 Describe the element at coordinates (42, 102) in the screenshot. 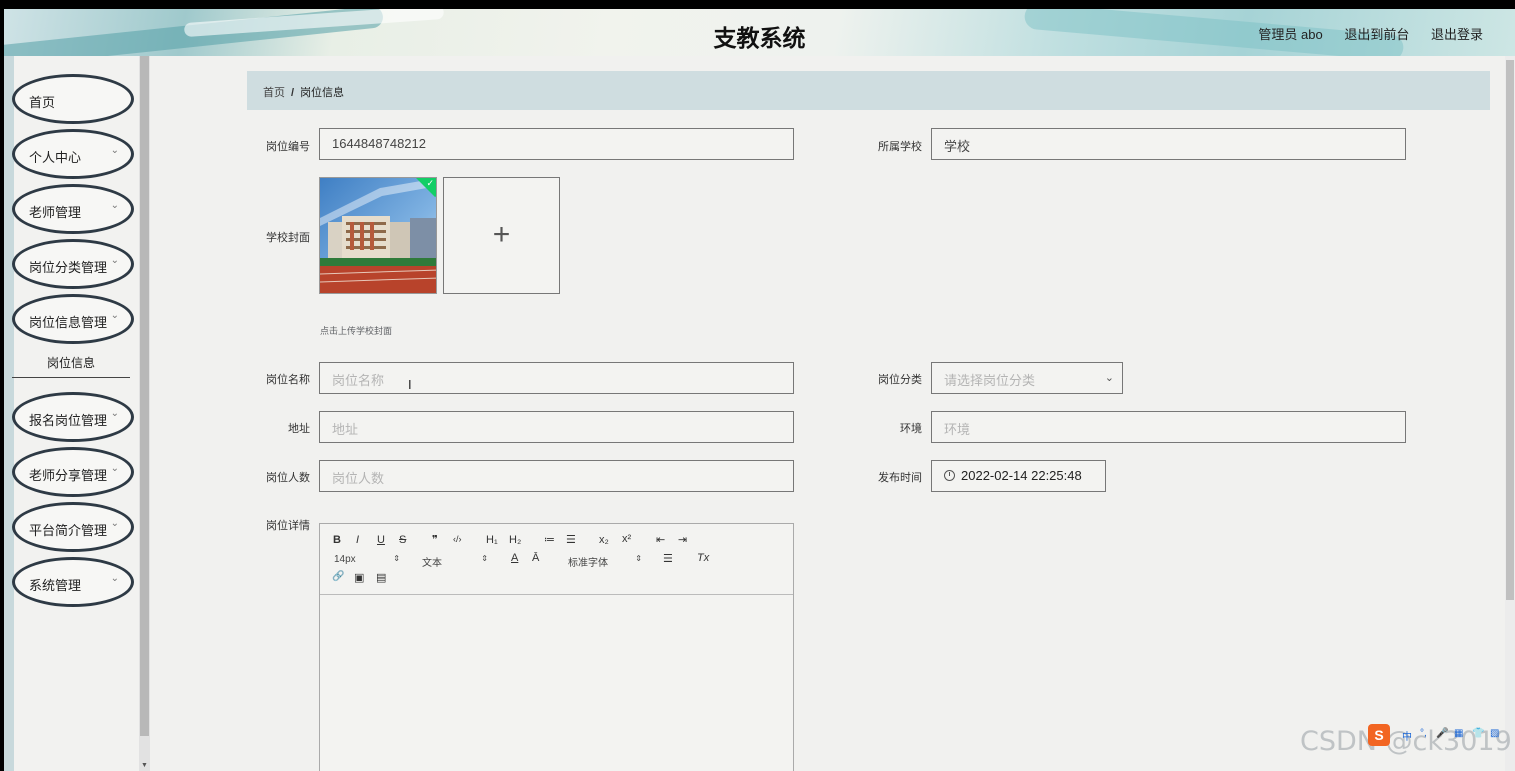

I see `sidebar-item-label: 首页` at that location.